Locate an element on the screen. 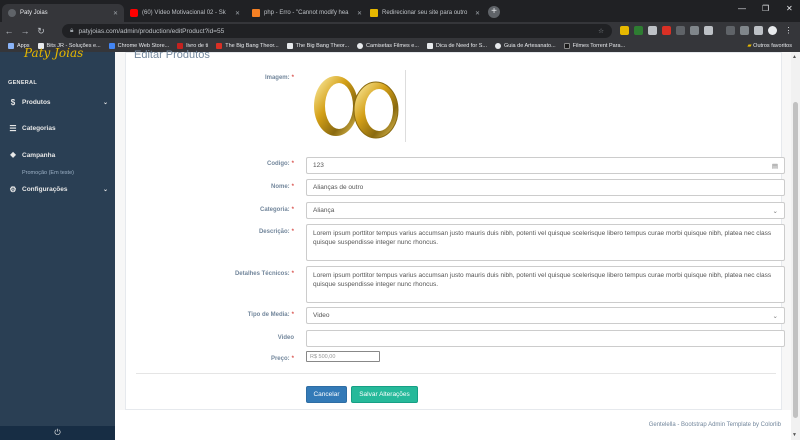 The width and height of the screenshot is (800, 440). nome-value: Alianças de outro is located at coordinates (338, 187).